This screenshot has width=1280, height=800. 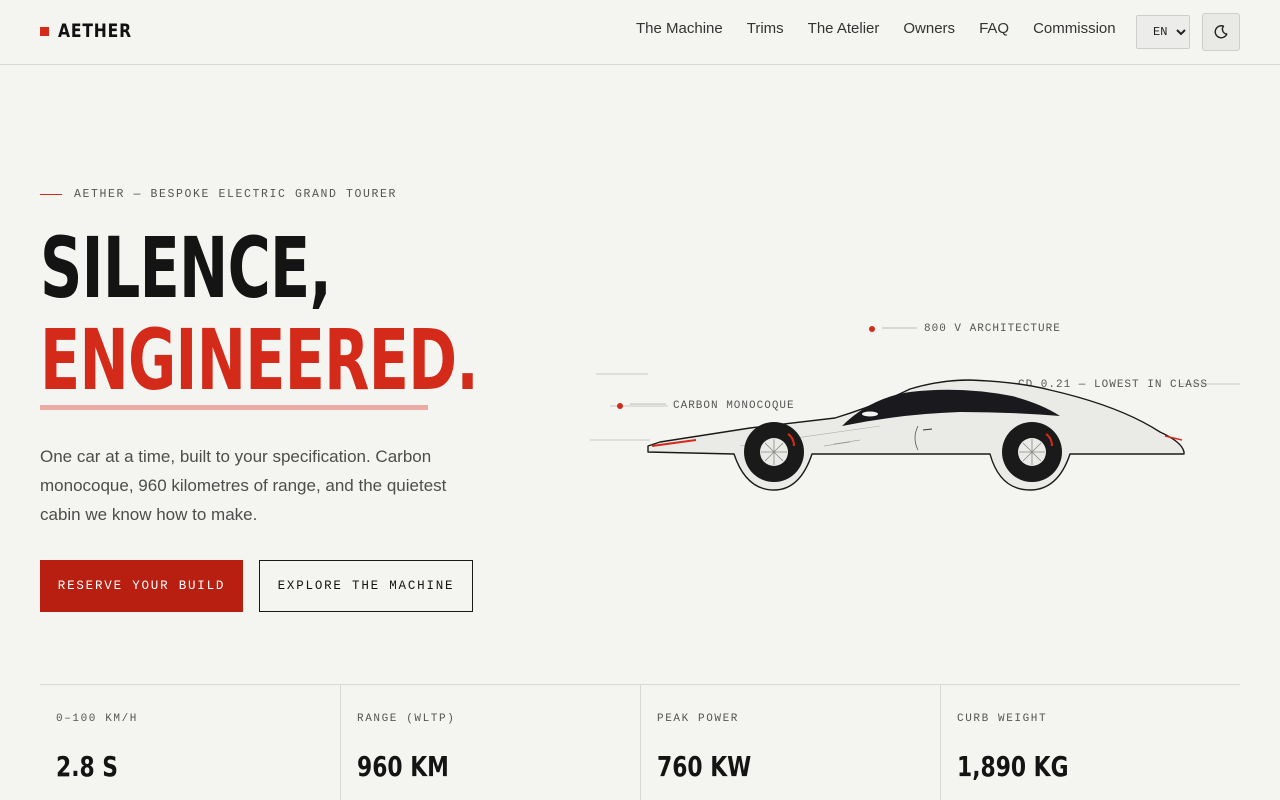 What do you see at coordinates (844, 28) in the screenshot?
I see `nav-item-the-atelier: The Atelier` at bounding box center [844, 28].